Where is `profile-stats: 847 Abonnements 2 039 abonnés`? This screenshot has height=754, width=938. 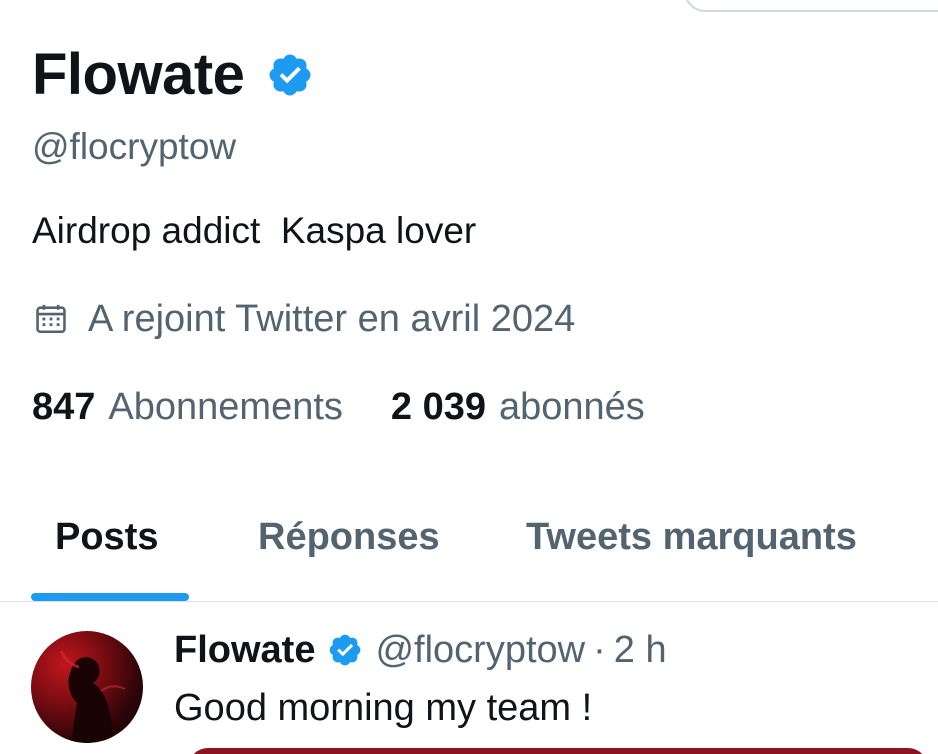
profile-stats: 847 Abonnements 2 039 abonnés is located at coordinates (362, 407).